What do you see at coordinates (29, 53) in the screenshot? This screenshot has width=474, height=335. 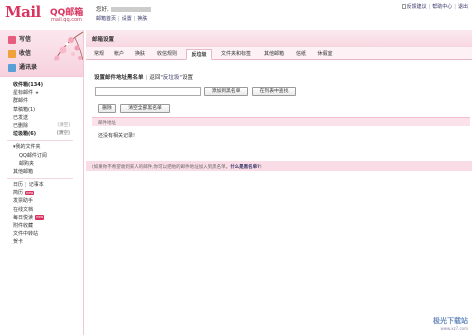 I see `inbox-button: 收信` at bounding box center [29, 53].